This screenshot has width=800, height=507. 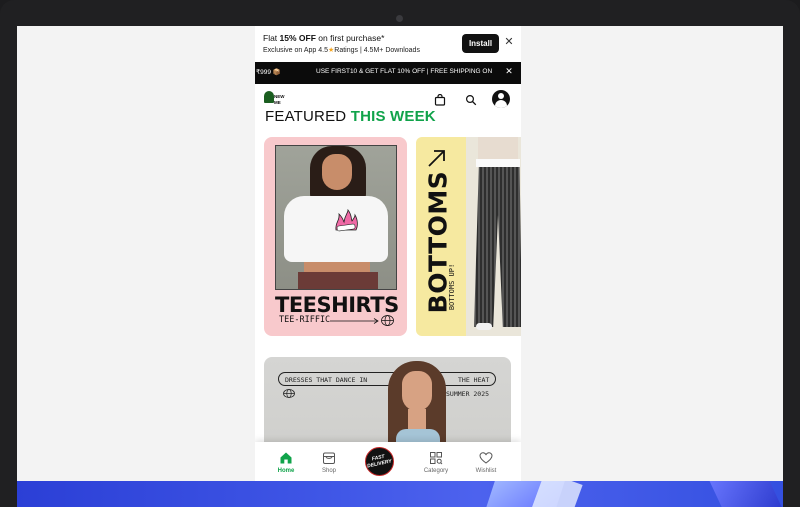 I want to click on rating-prefix: Exclusive on App 4.5, so click(x=295, y=50).